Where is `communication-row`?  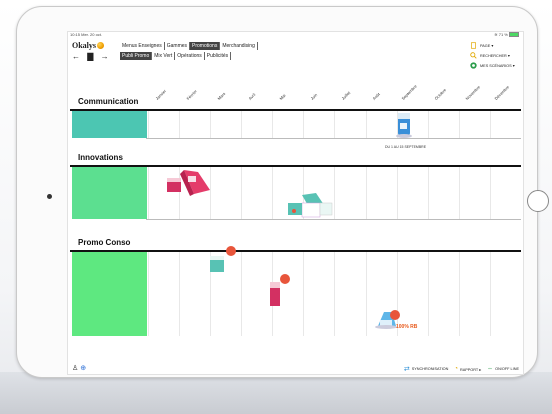 communication-row is located at coordinates (295, 124).